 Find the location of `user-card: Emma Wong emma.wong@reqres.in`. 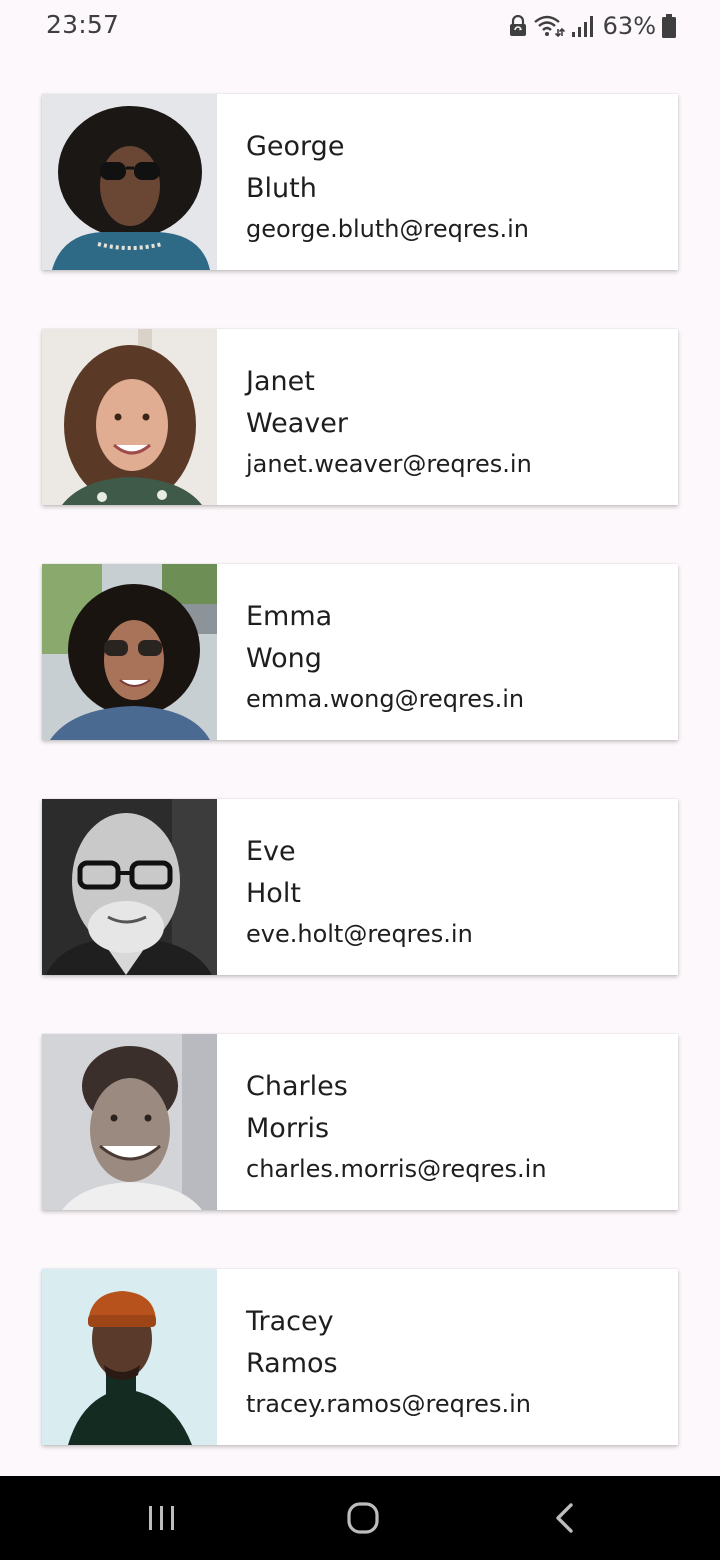

user-card: Emma Wong emma.wong@reqres.in is located at coordinates (360, 652).